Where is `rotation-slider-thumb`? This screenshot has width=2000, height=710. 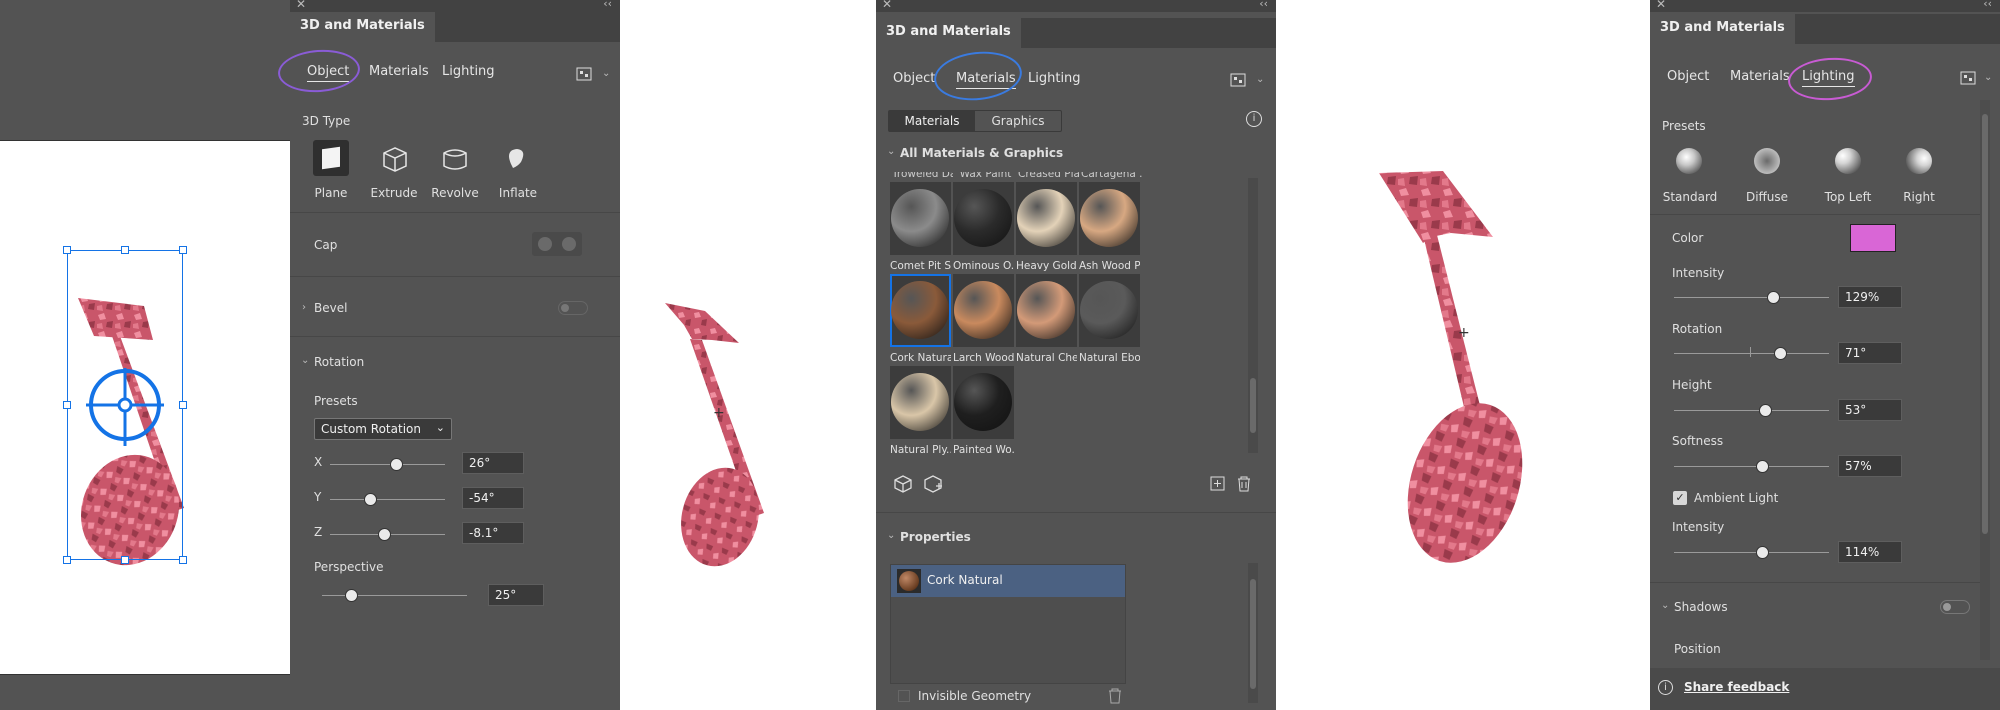 rotation-slider-thumb is located at coordinates (1781, 353).